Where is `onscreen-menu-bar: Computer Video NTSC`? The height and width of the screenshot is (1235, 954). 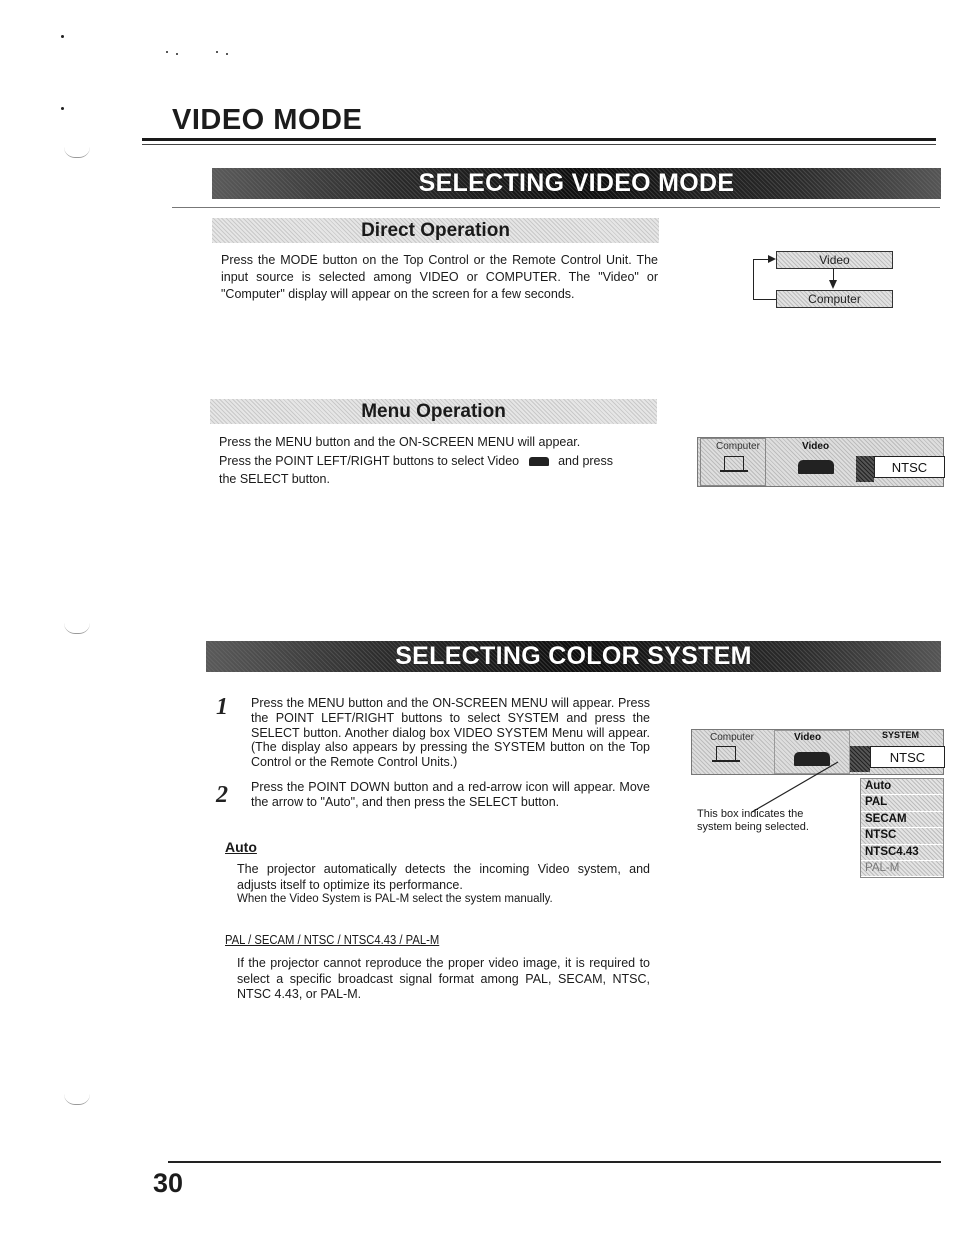 onscreen-menu-bar: Computer Video NTSC is located at coordinates (821, 462).